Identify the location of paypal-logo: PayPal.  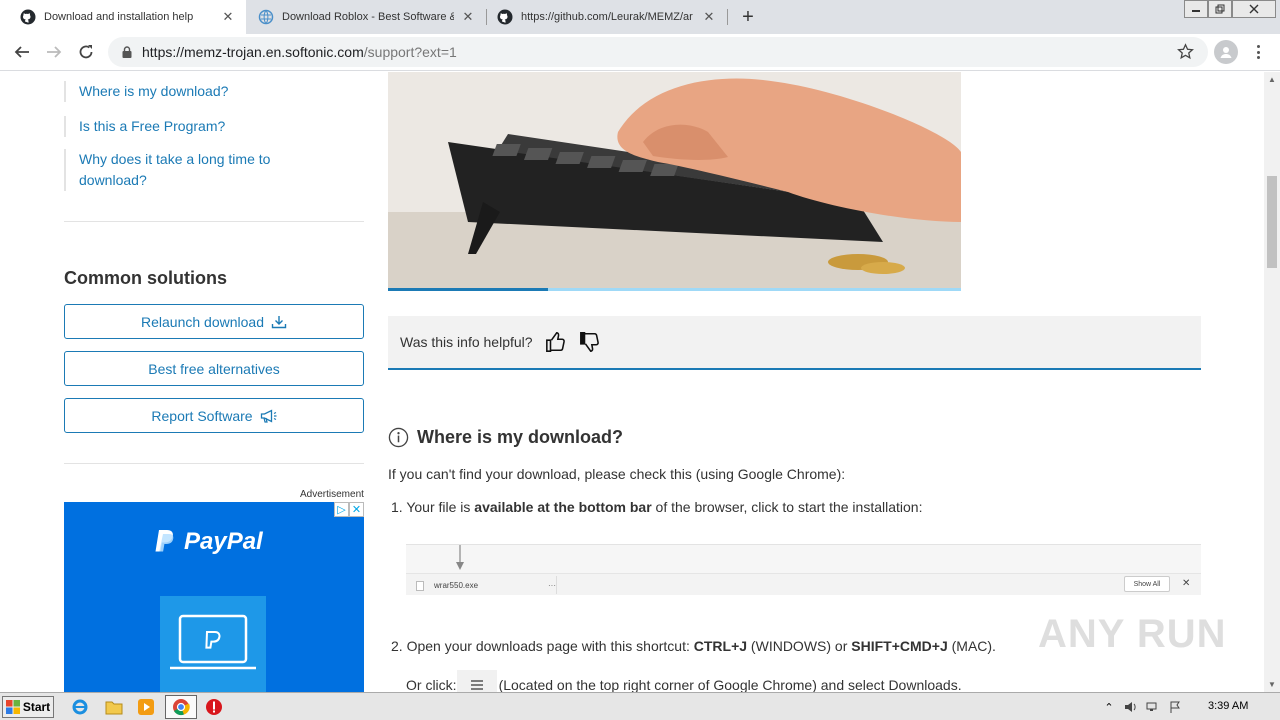
(208, 542).